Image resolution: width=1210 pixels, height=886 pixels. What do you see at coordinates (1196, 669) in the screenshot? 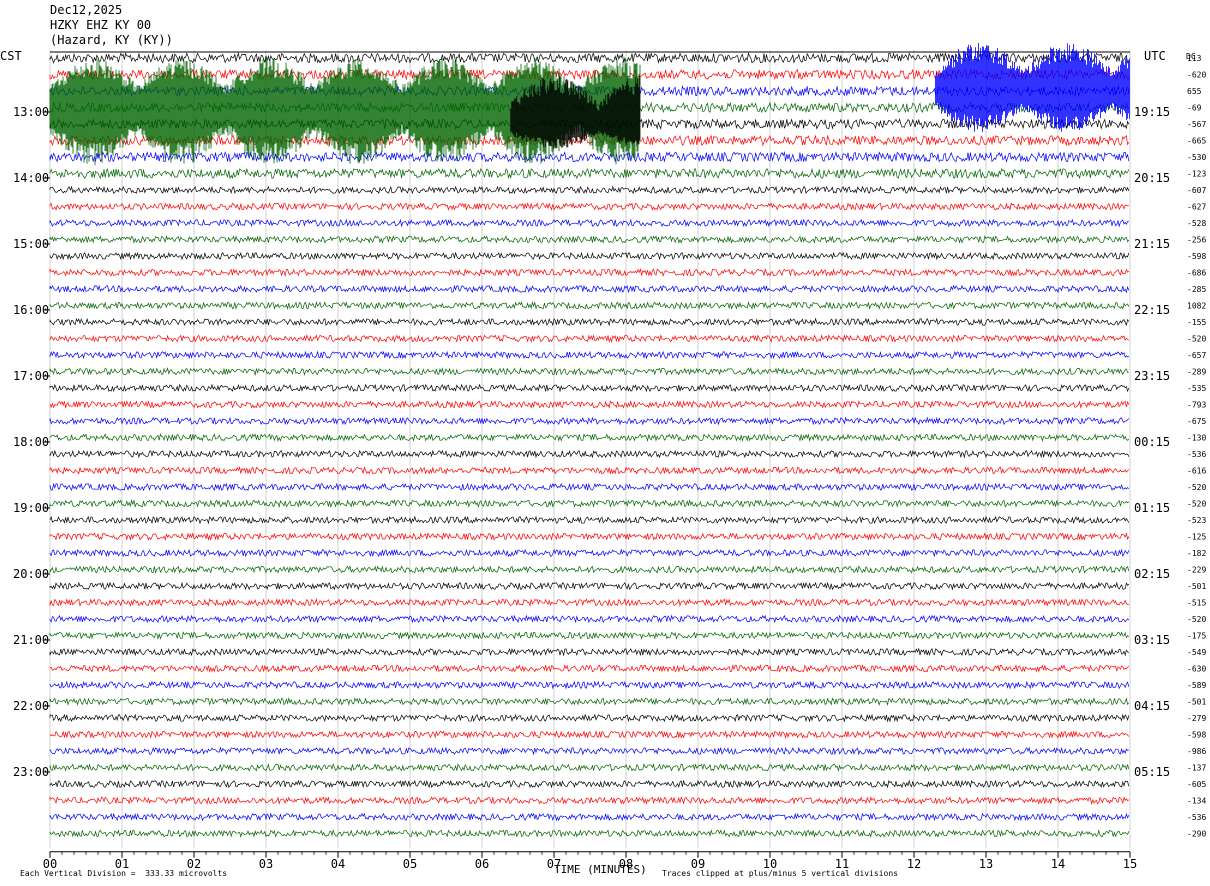
I see `dc-offset-value: -630` at bounding box center [1196, 669].